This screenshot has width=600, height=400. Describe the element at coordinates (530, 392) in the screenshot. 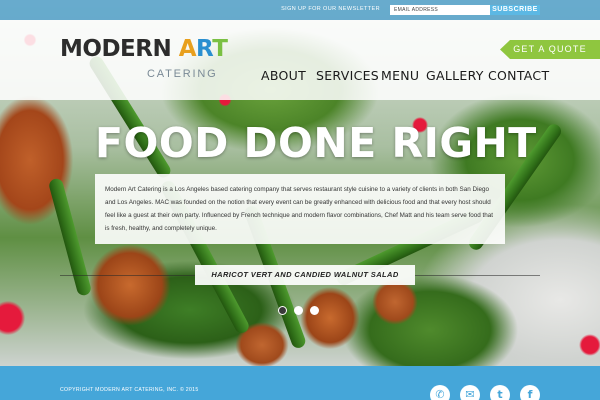

I see `facebook-icon: f` at that location.